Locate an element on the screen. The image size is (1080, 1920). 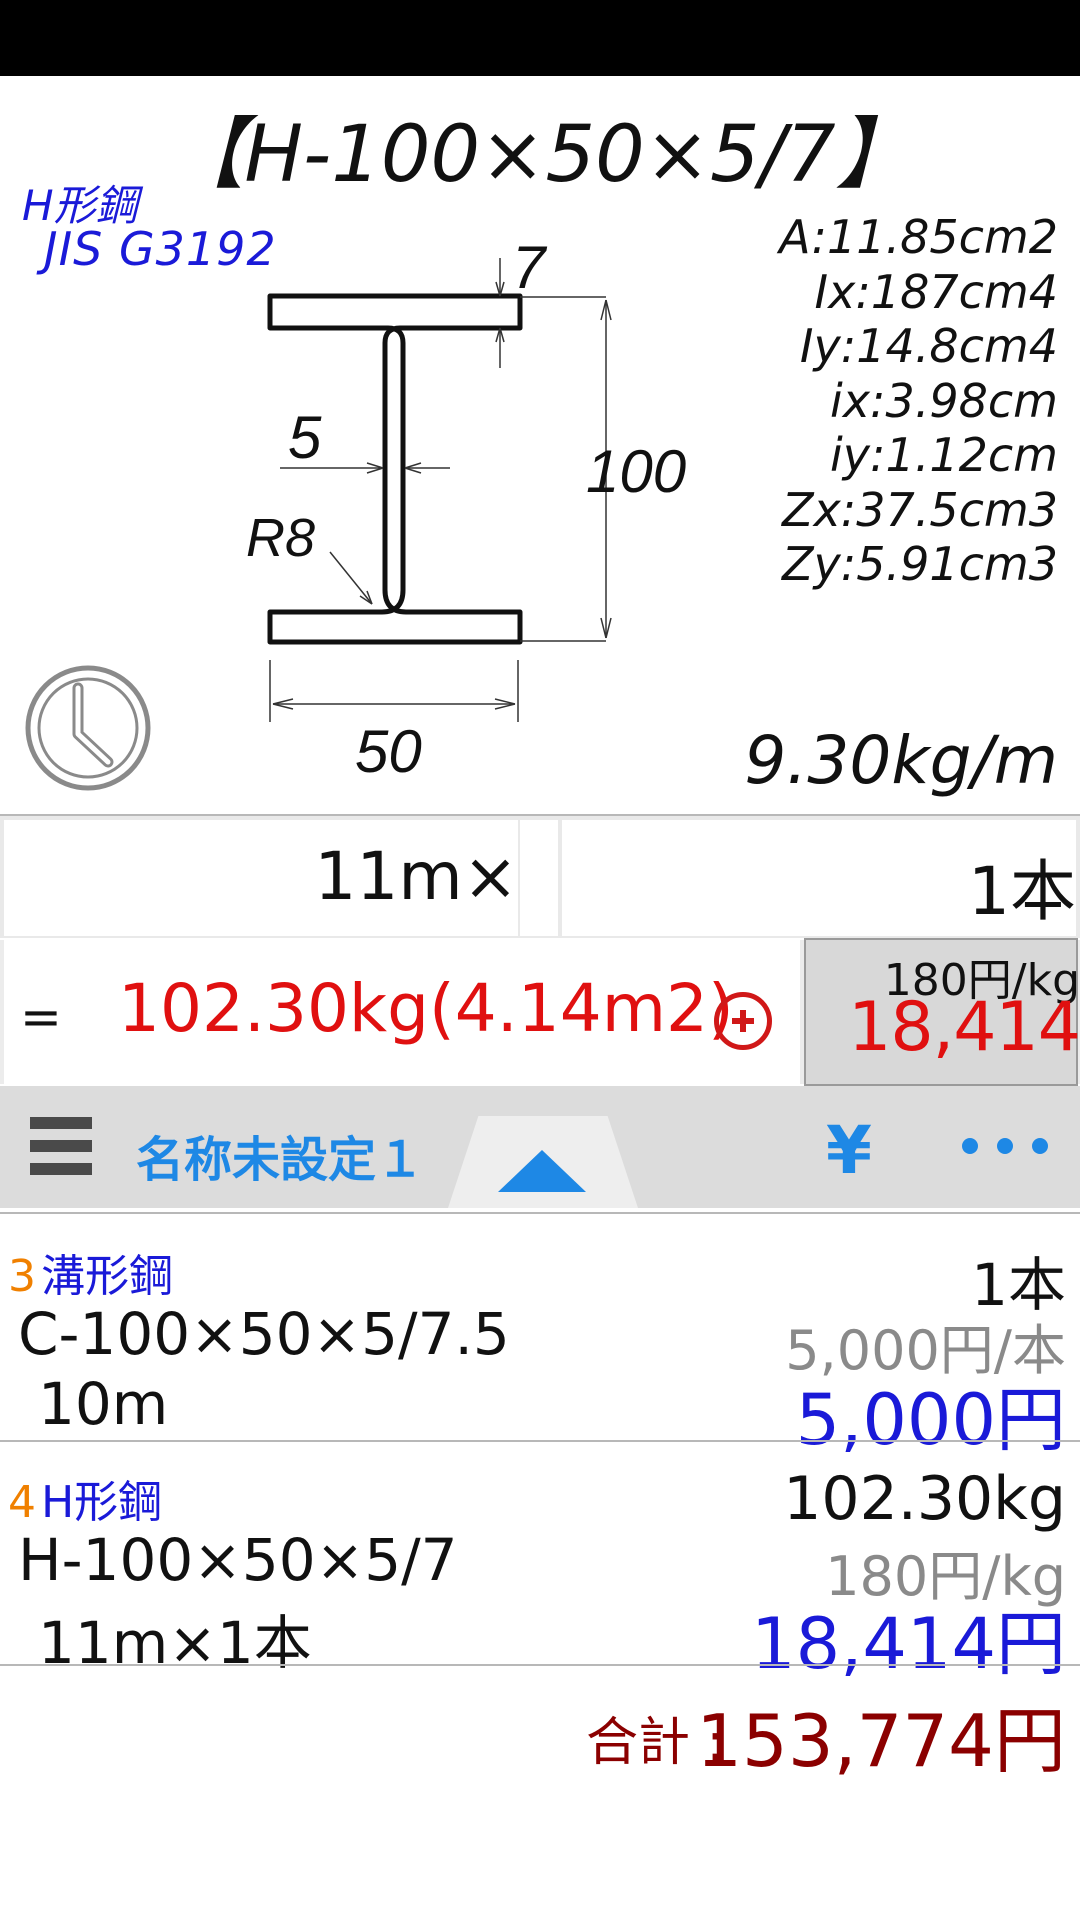
count-value: 1本 is located at coordinates (1022, 891).